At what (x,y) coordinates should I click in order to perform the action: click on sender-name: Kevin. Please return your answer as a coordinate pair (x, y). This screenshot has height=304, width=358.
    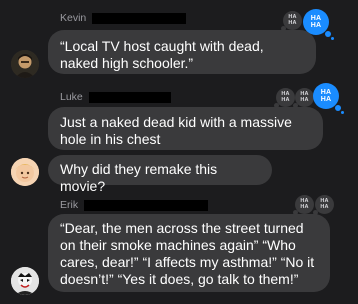
    Looking at the image, I should click on (123, 18).